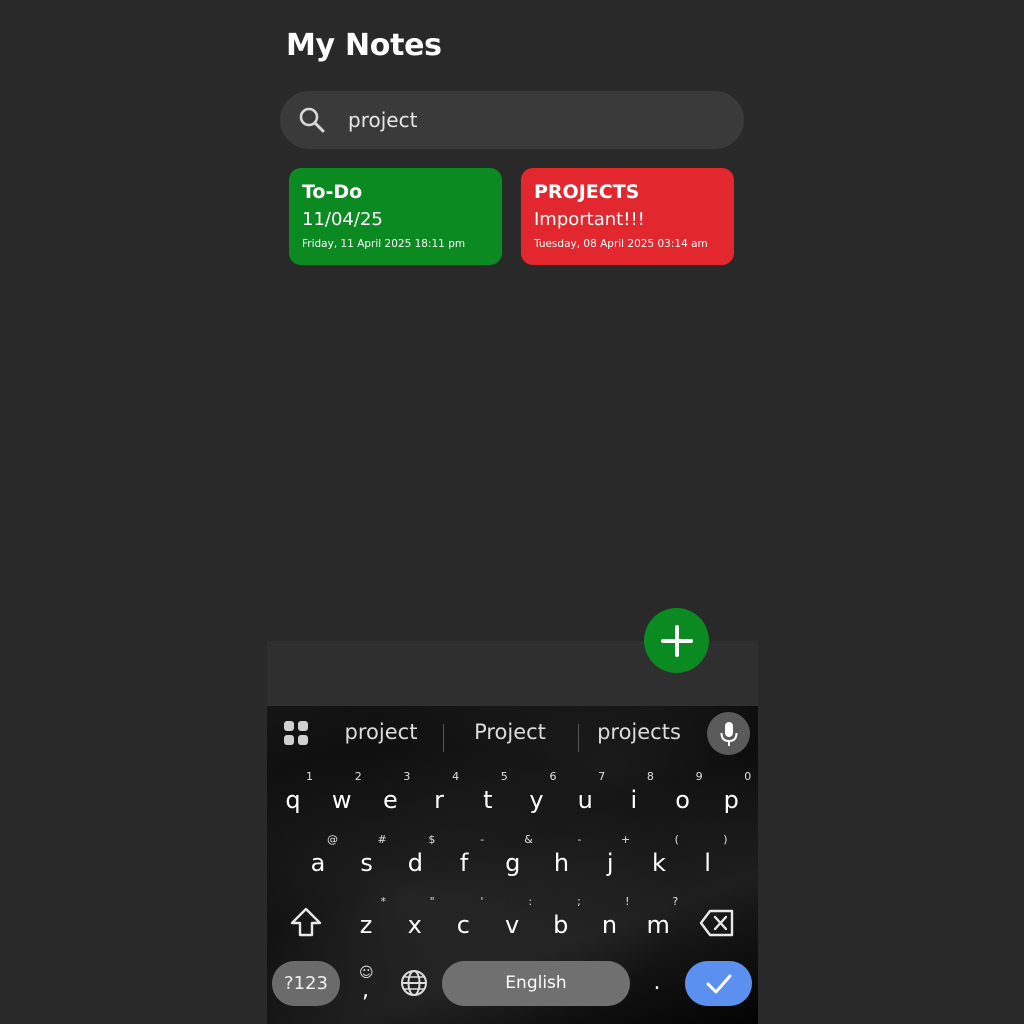 The image size is (1024, 1024). What do you see at coordinates (579, 901) in the screenshot?
I see `key-hint: ;` at bounding box center [579, 901].